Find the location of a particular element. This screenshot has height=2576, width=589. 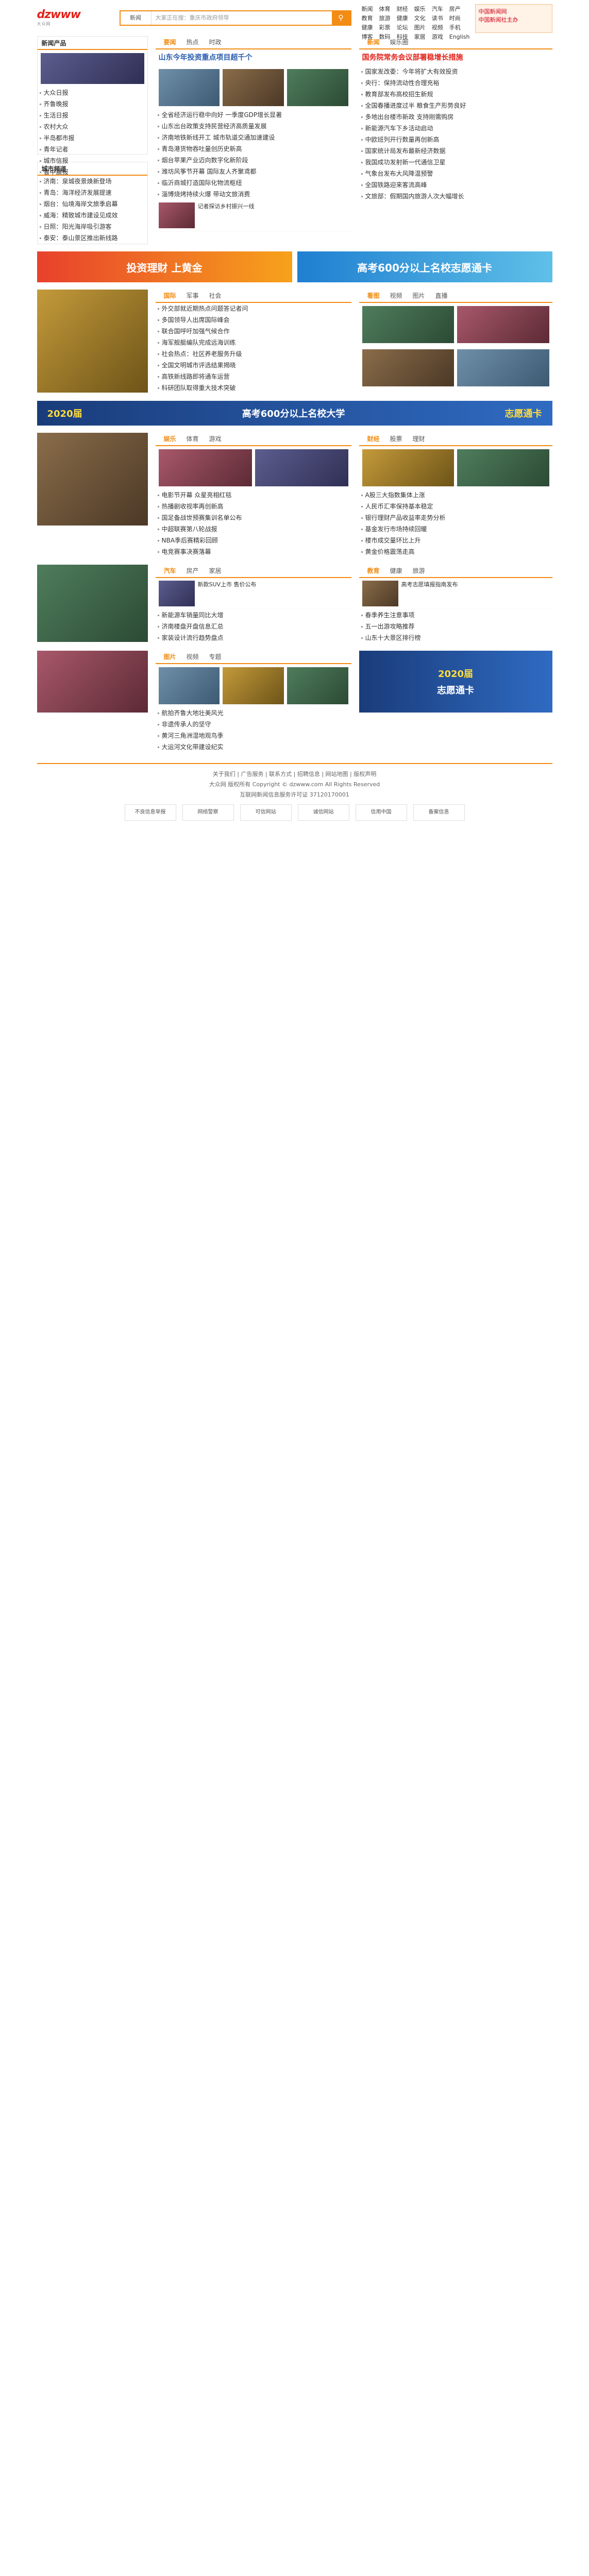

main-news-item: 全省经济运行稳中向好 一季度GDP增长显著 is located at coordinates (253, 115).